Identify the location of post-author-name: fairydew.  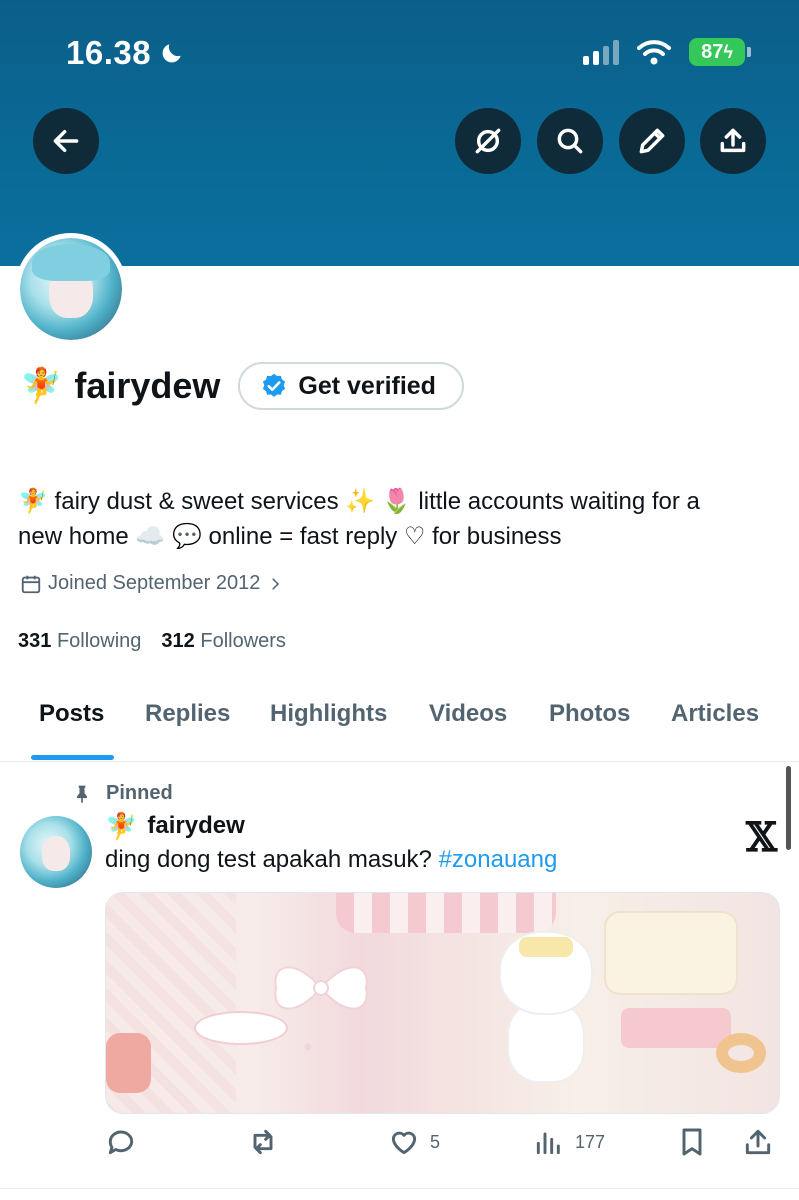
(196, 825).